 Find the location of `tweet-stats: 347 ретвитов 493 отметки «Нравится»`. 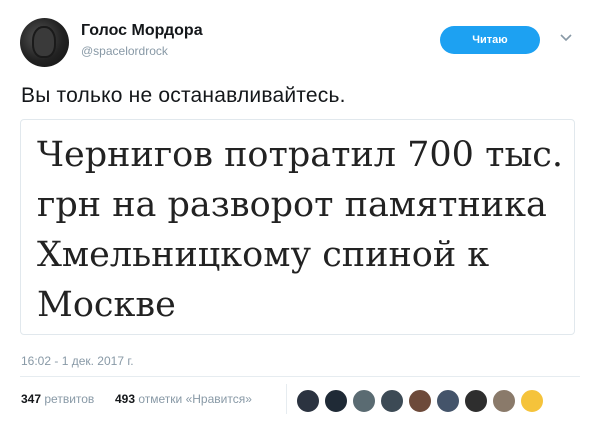

tweet-stats: 347 ретвитов 493 отметки «Нравится» is located at coordinates (136, 399).